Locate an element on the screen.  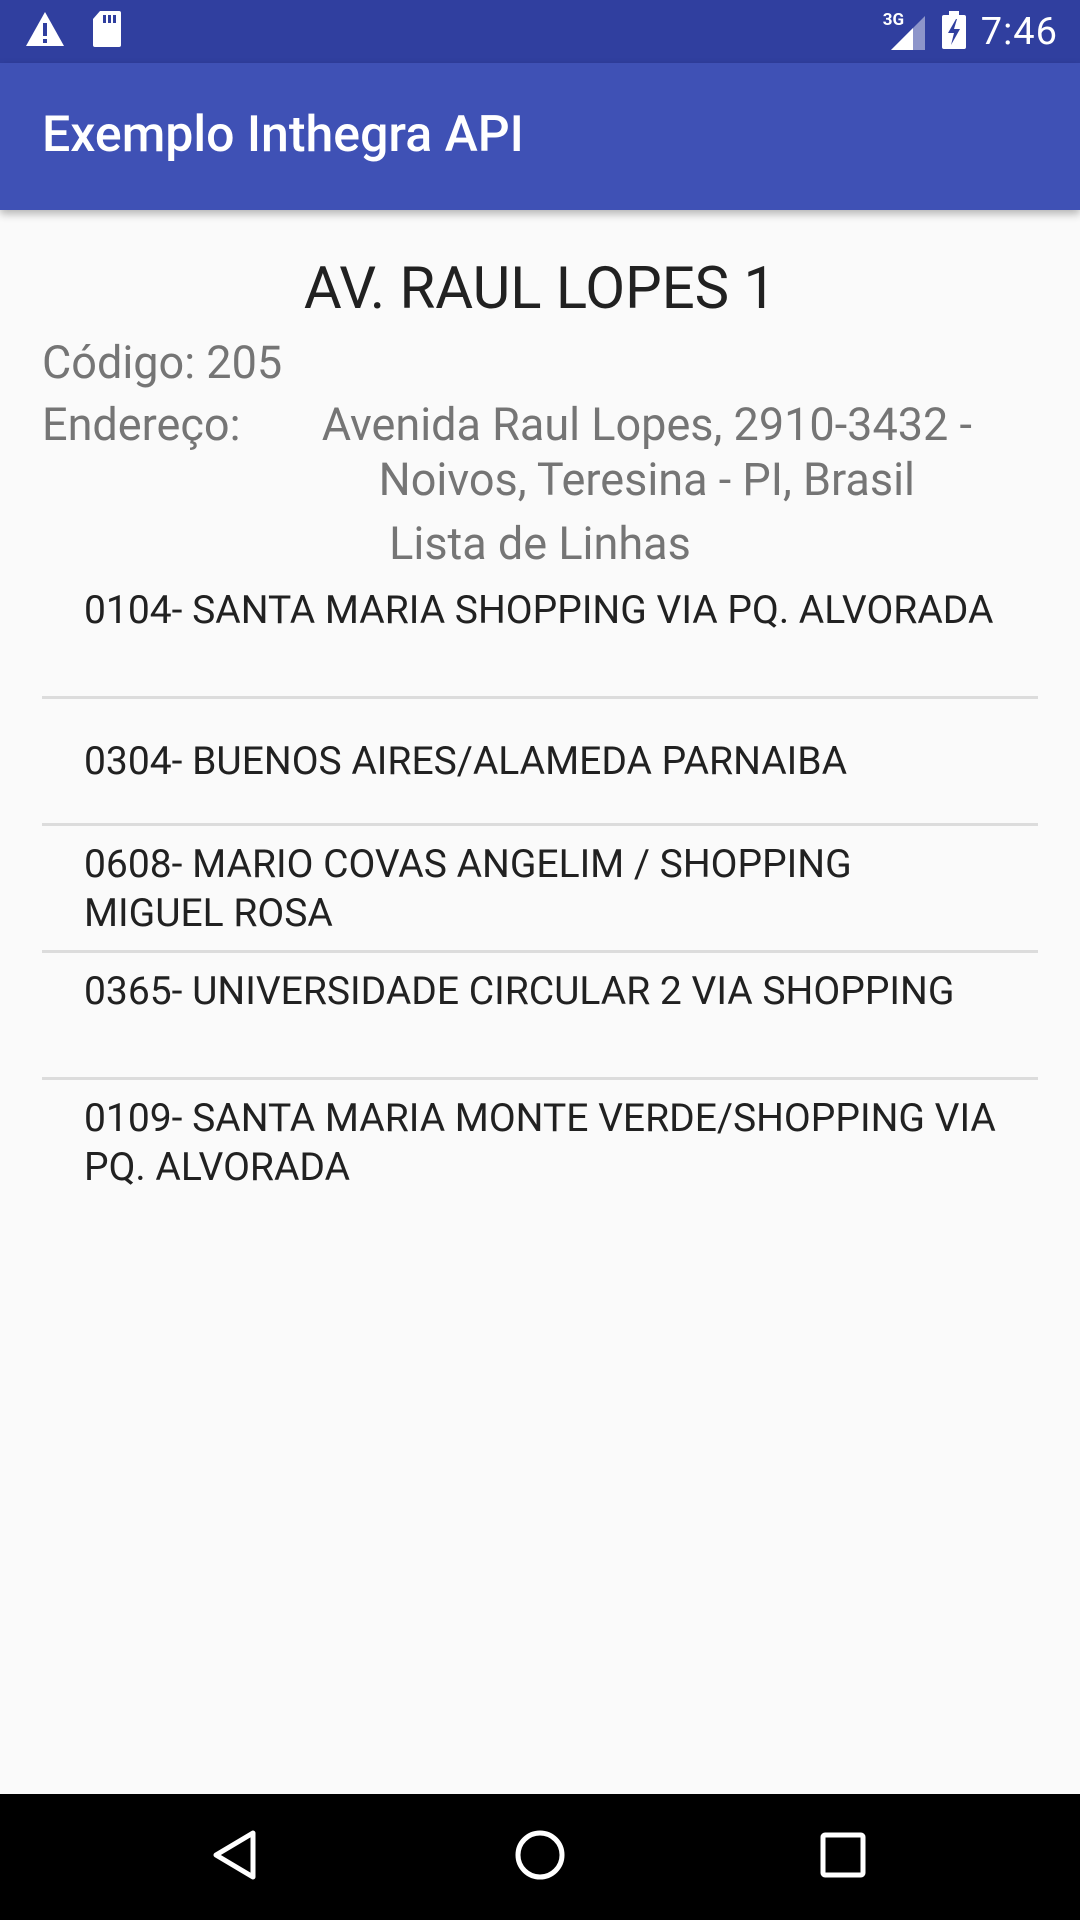
stop-code-value: 205 is located at coordinates (244, 362).